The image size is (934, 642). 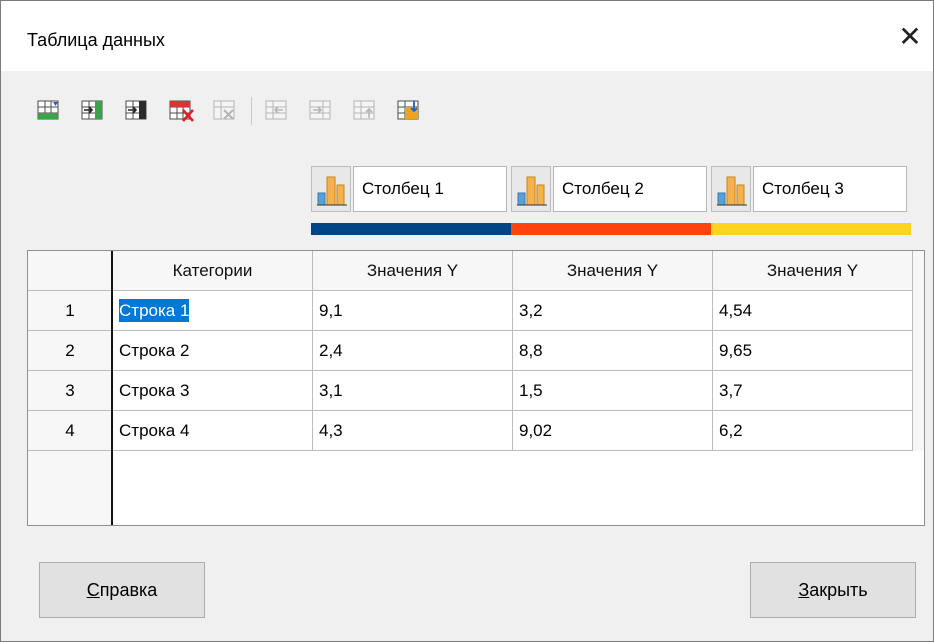 I want to click on value-cell: 2,4, so click(x=413, y=351).